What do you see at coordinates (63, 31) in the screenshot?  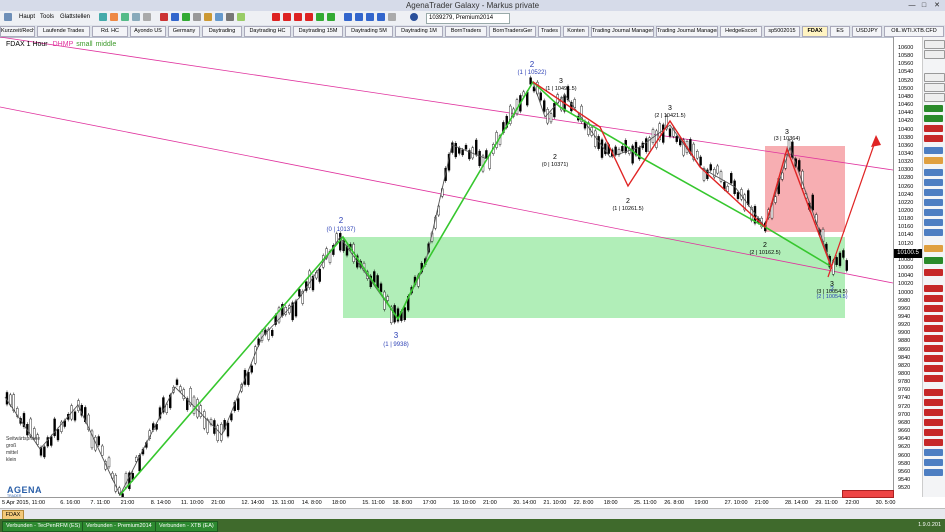 I see `tab: Laufende Trades` at bounding box center [63, 31].